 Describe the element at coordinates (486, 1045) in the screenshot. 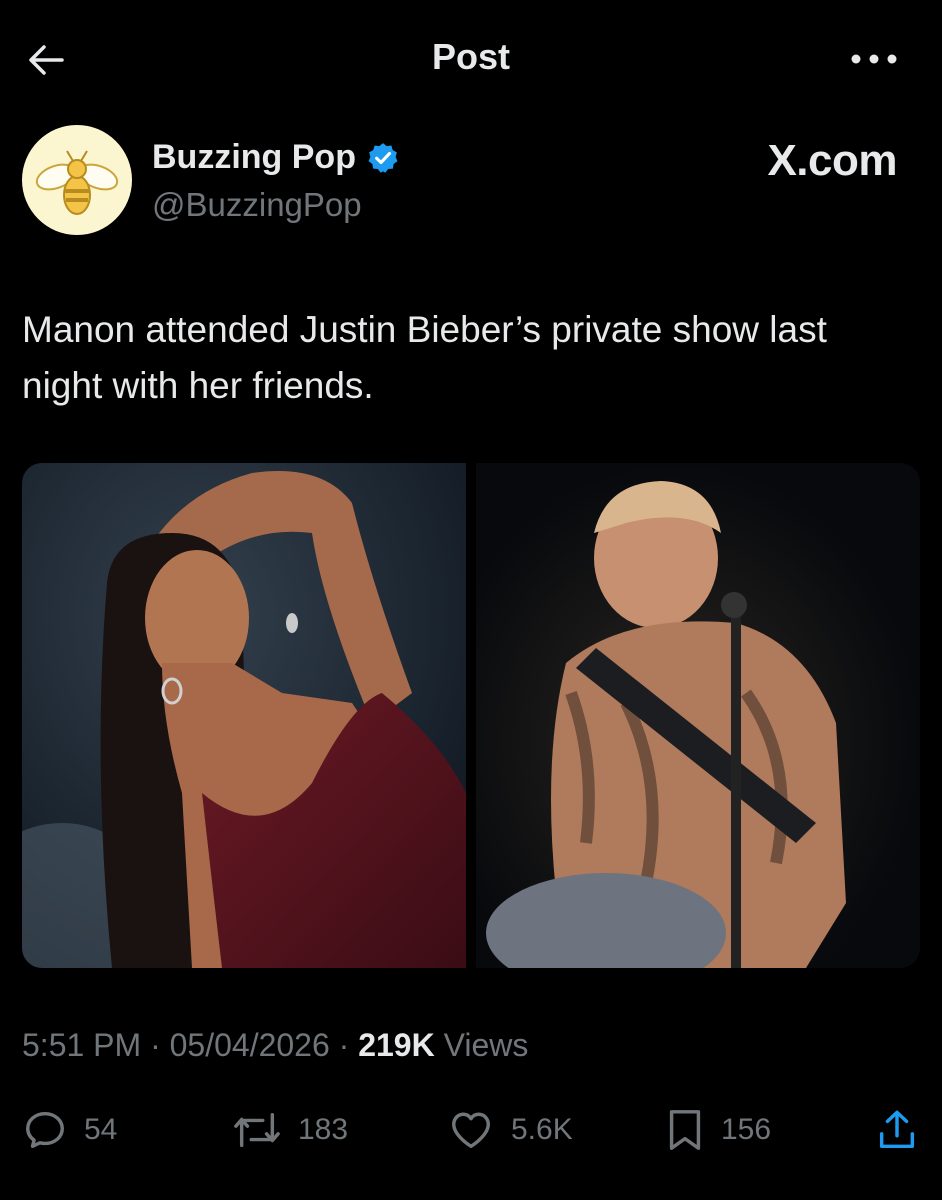

I see `views-label: Views` at that location.